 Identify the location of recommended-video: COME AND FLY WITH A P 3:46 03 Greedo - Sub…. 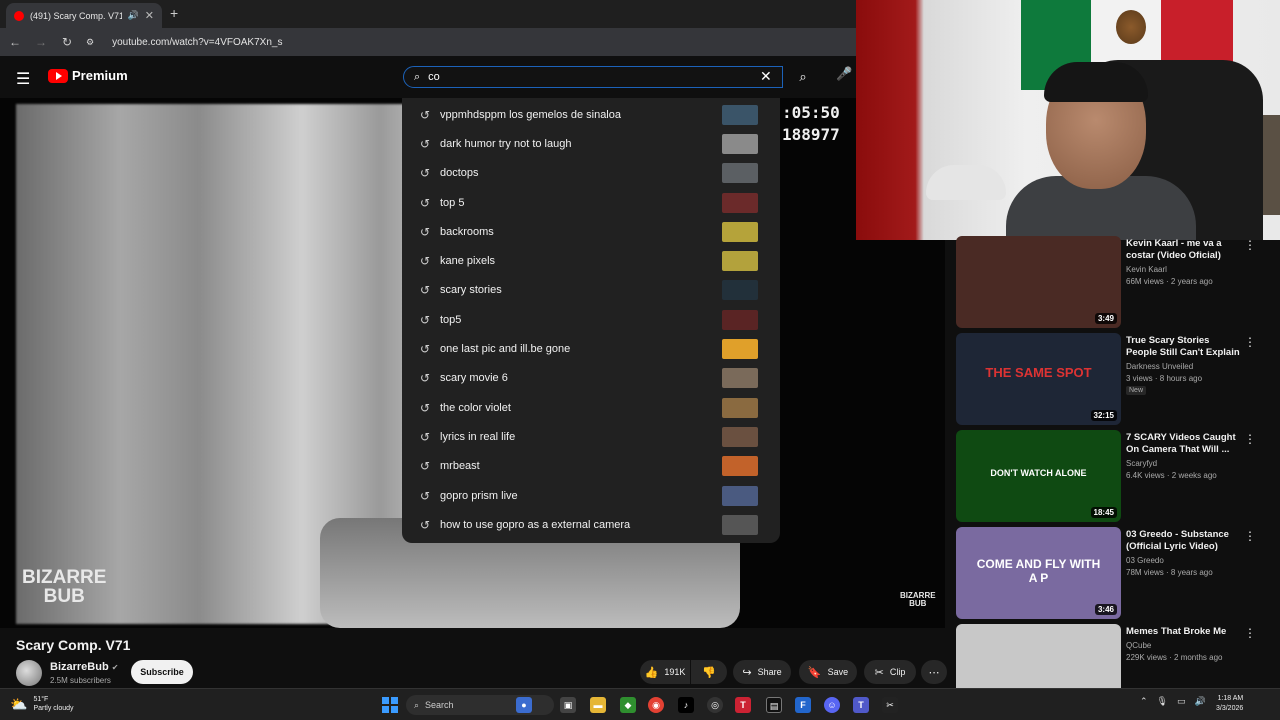
(1118, 573).